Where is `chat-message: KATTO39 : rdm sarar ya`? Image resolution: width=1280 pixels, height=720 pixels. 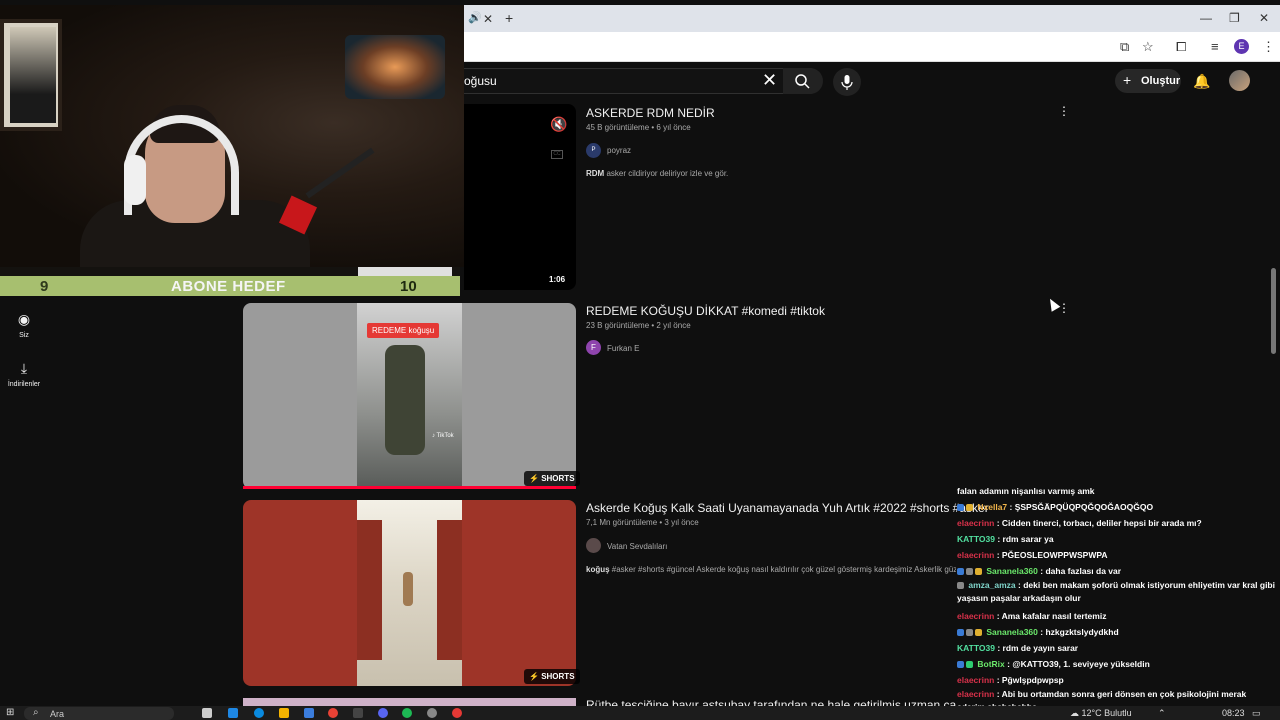
chat-message: KATTO39 : rdm sarar ya is located at coordinates (1005, 539).